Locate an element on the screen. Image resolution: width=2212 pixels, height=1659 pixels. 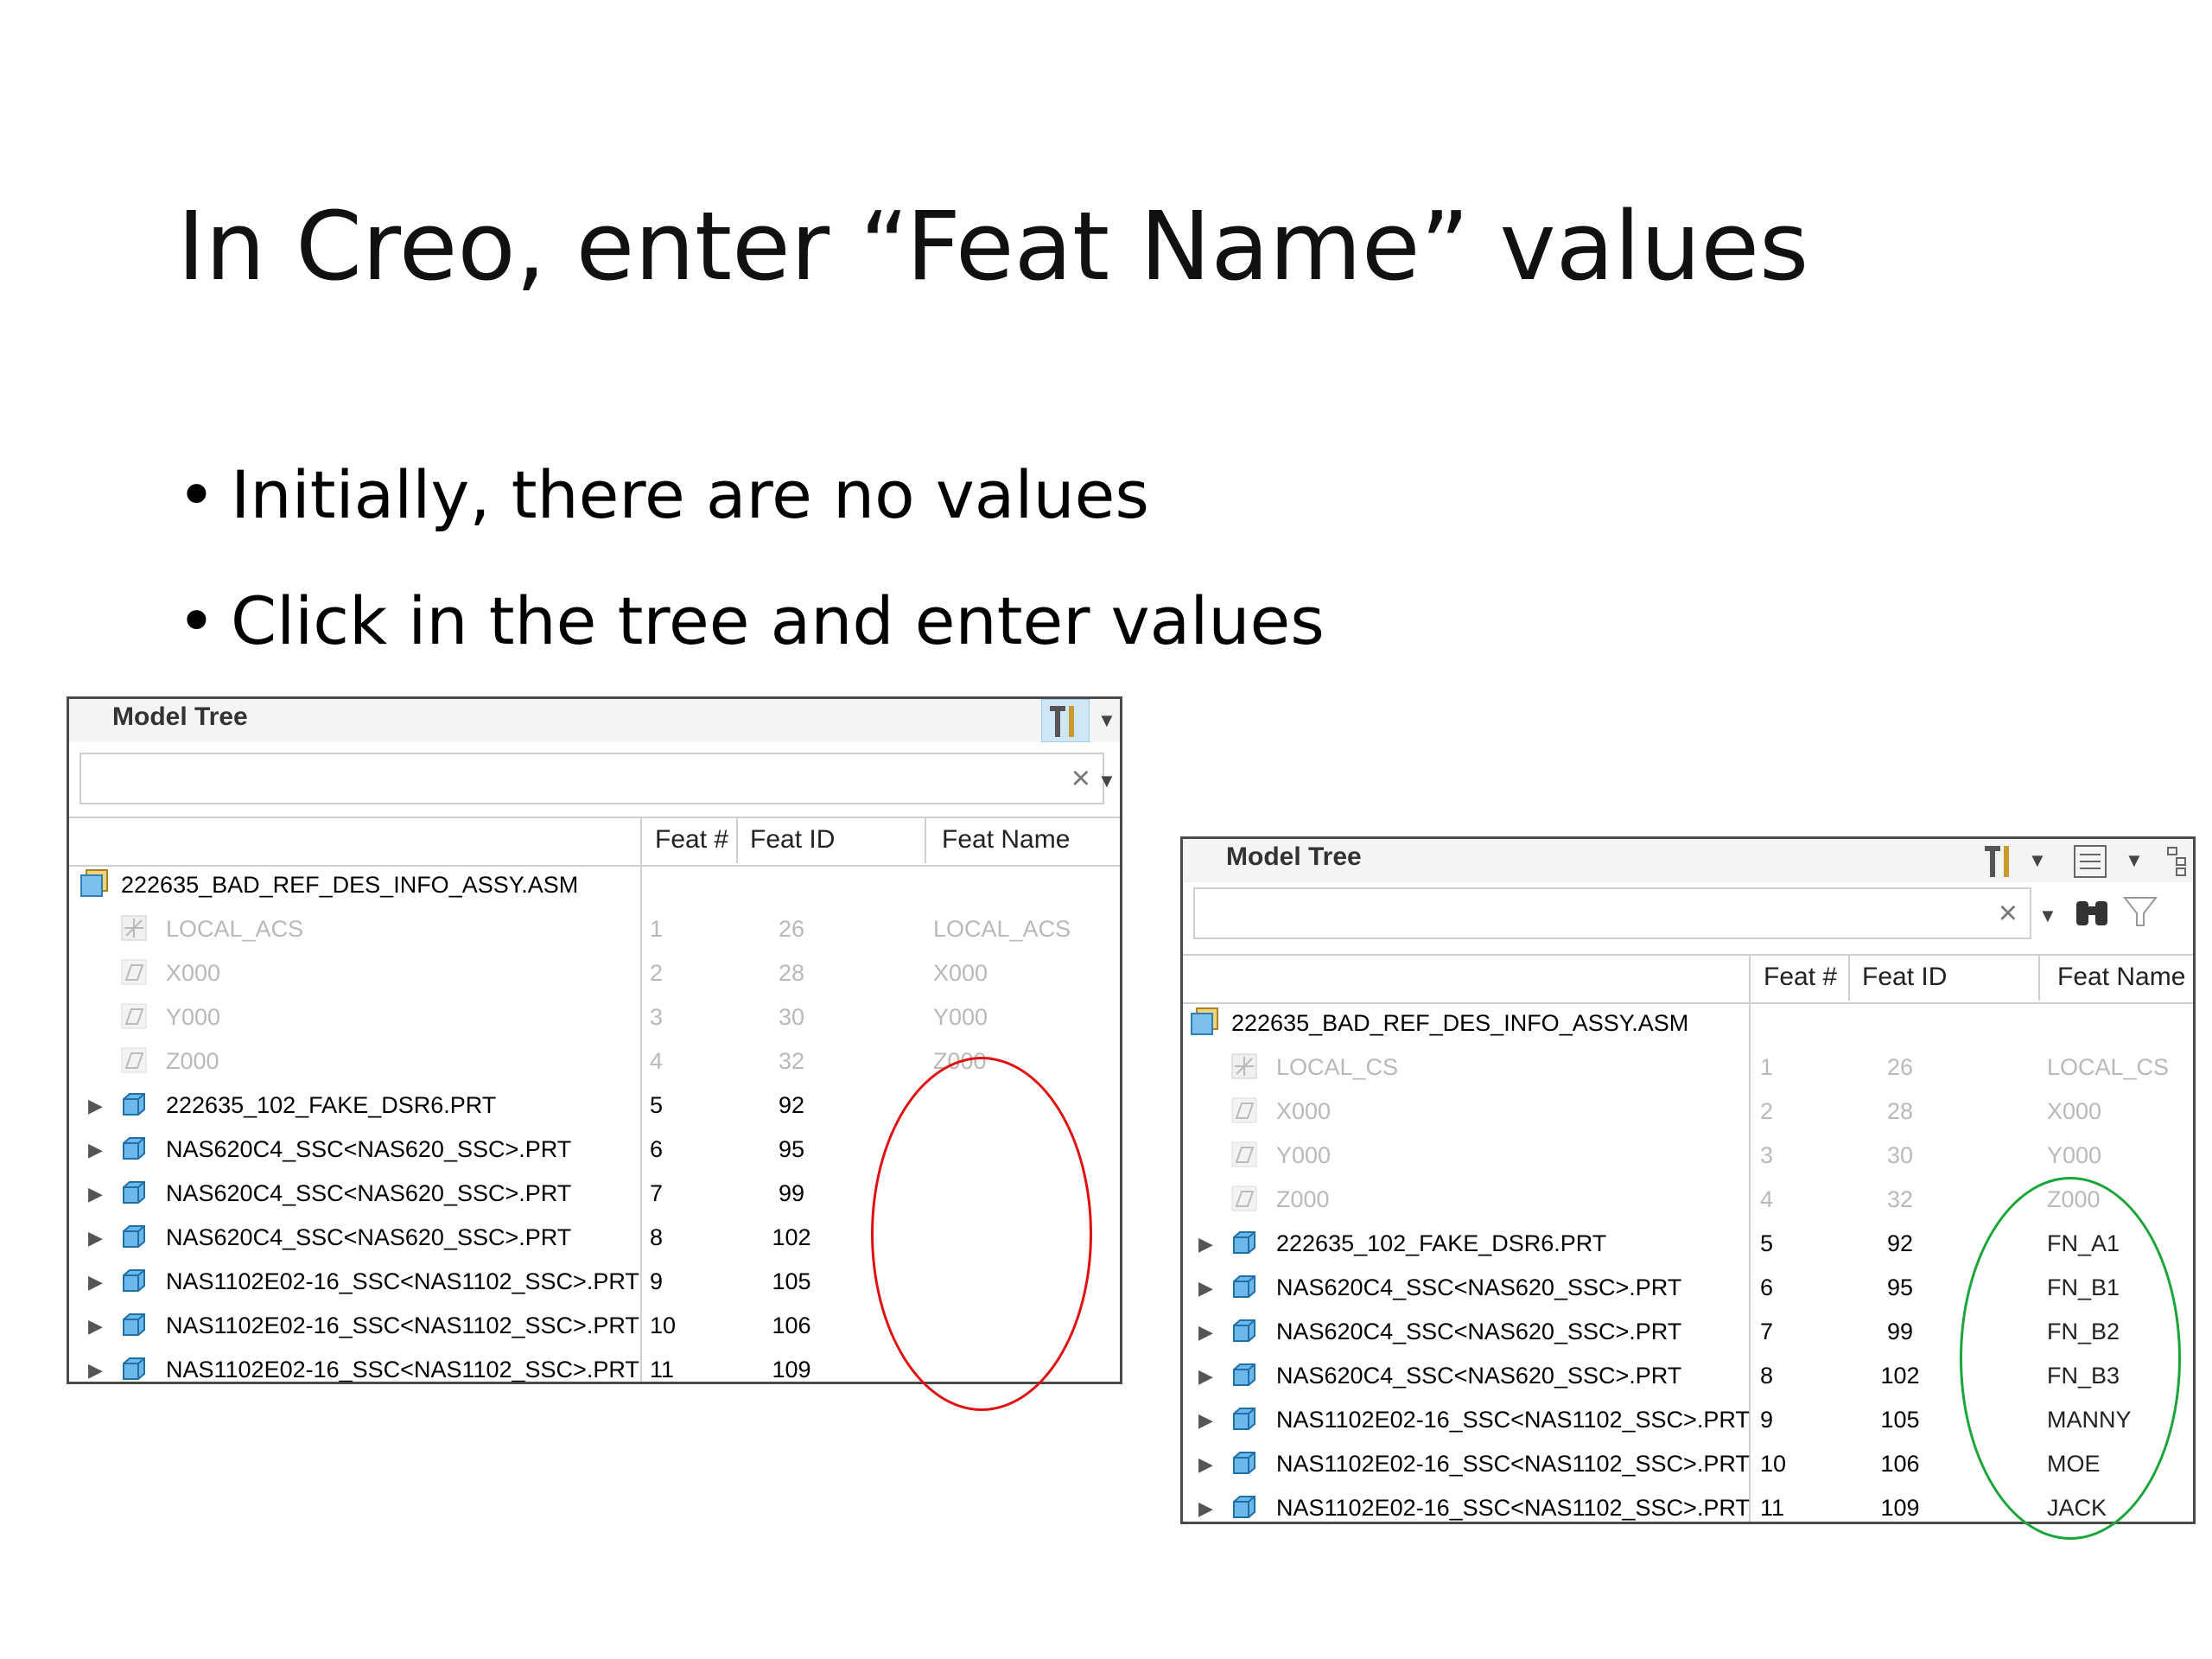
feat-id-cell: 99 is located at coordinates (1900, 1331).